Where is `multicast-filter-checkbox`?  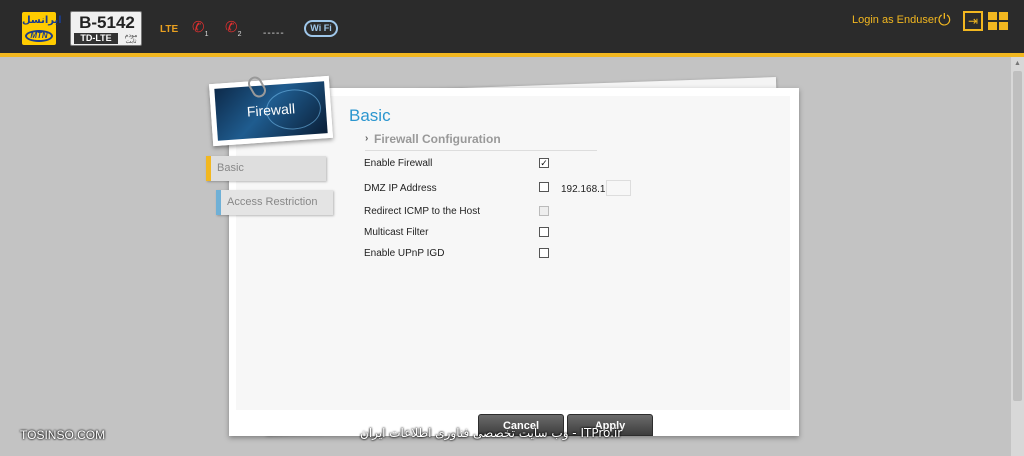 multicast-filter-checkbox is located at coordinates (544, 232).